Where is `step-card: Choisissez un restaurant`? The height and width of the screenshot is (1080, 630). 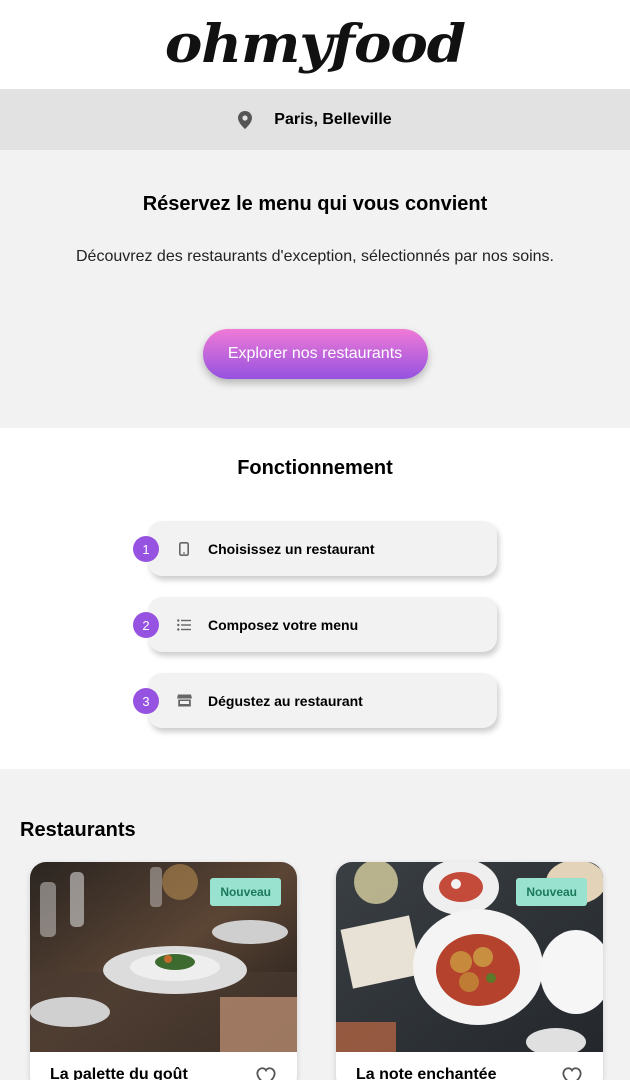 step-card: Choisissez un restaurant is located at coordinates (322, 548).